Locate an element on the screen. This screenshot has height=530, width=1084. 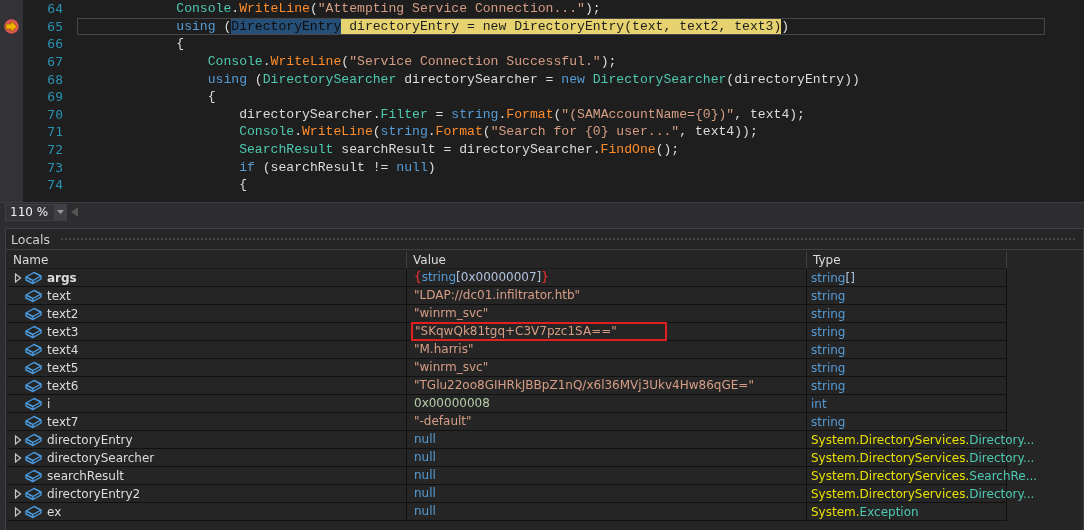
variable-name: text5 is located at coordinates (63, 367).